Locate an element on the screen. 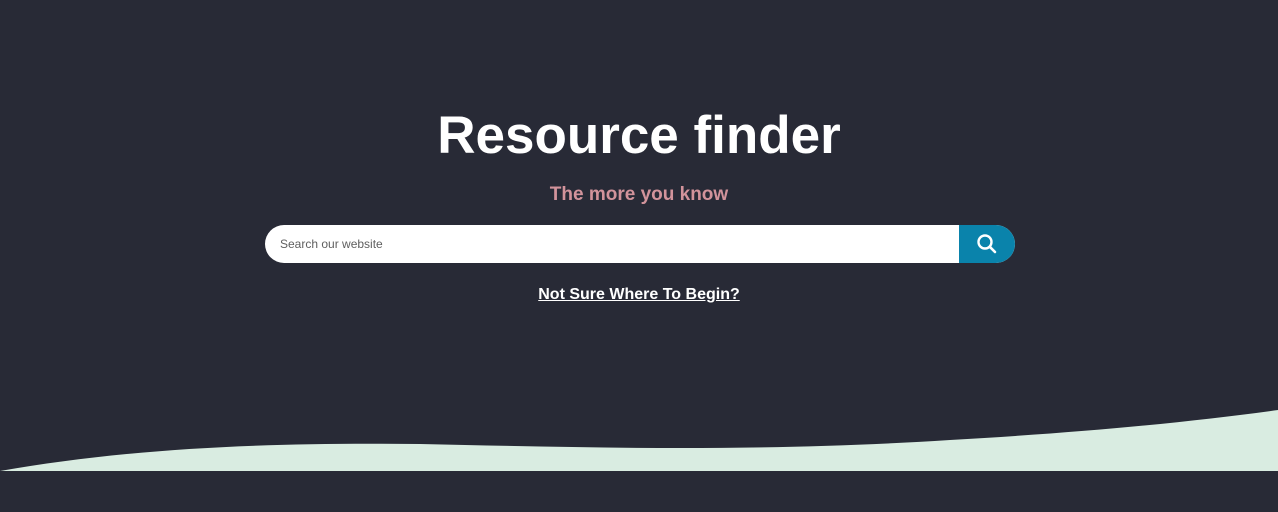  help-link-wrapper: Not Sure Where To Begin? is located at coordinates (639, 295).